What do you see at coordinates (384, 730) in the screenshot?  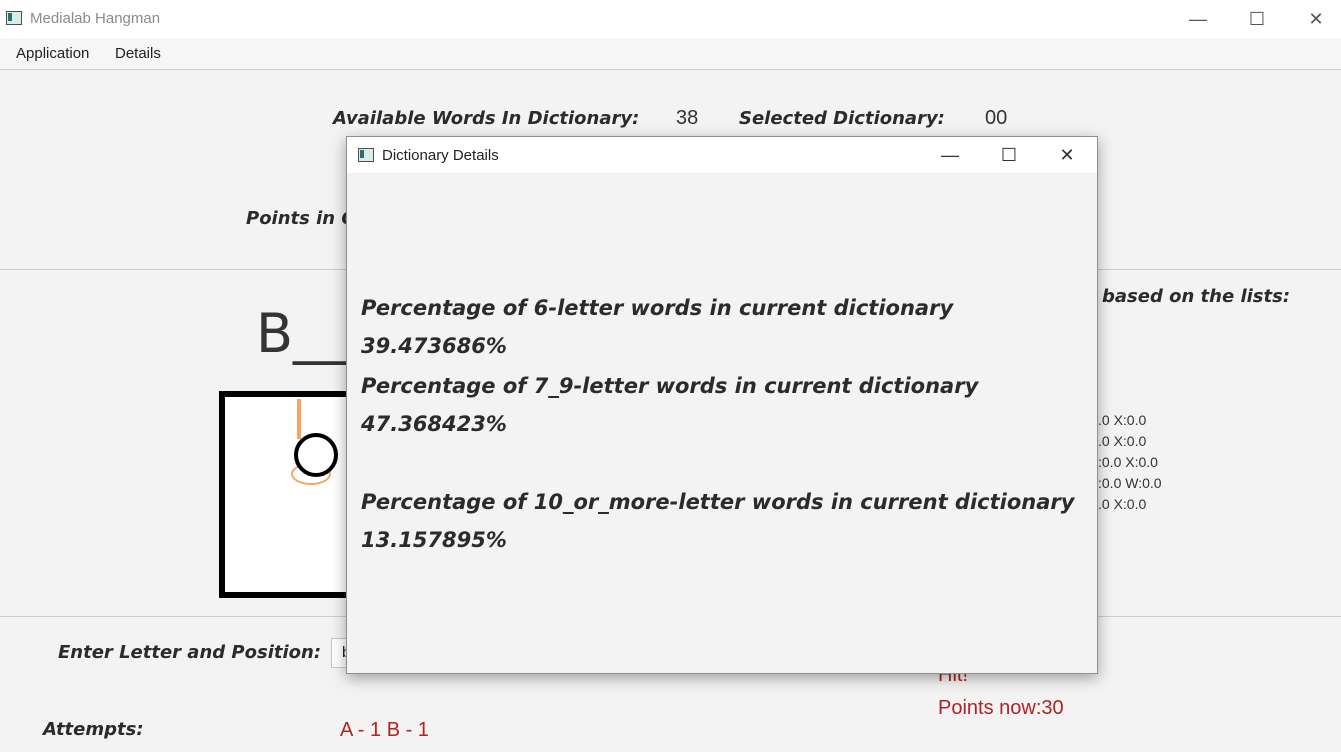 I see `attempts-value: A - 1 B - 1` at bounding box center [384, 730].